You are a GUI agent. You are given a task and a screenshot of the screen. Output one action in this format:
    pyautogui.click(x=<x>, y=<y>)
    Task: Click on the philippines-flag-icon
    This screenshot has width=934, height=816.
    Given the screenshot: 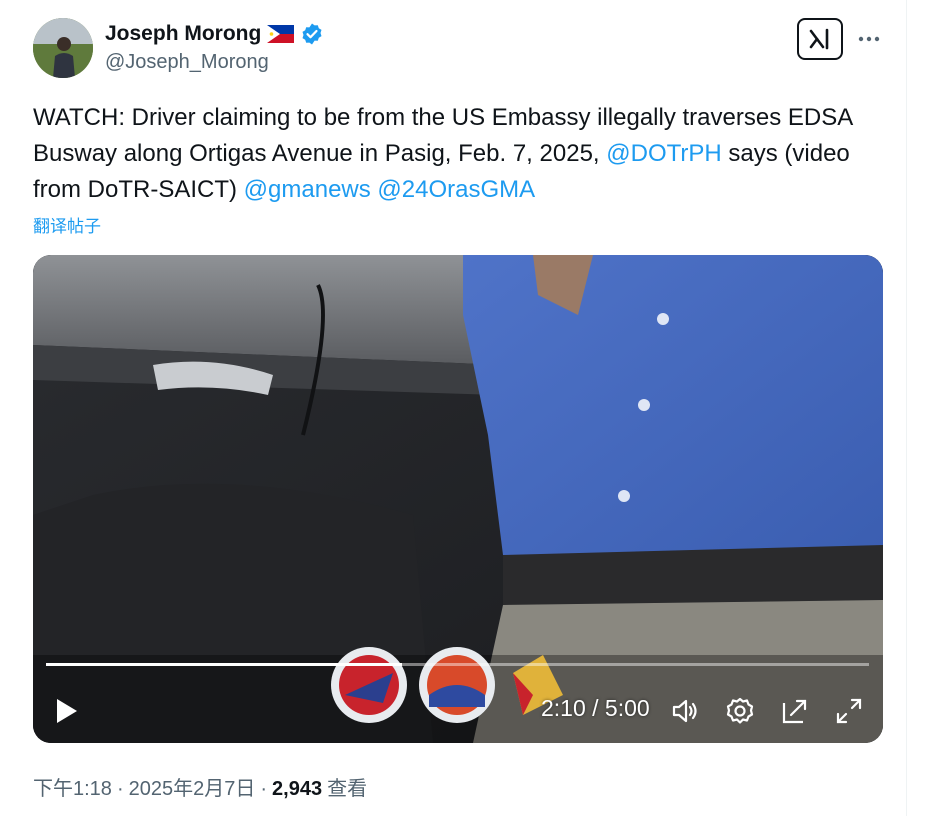 What is the action you would take?
    pyautogui.click(x=281, y=34)
    